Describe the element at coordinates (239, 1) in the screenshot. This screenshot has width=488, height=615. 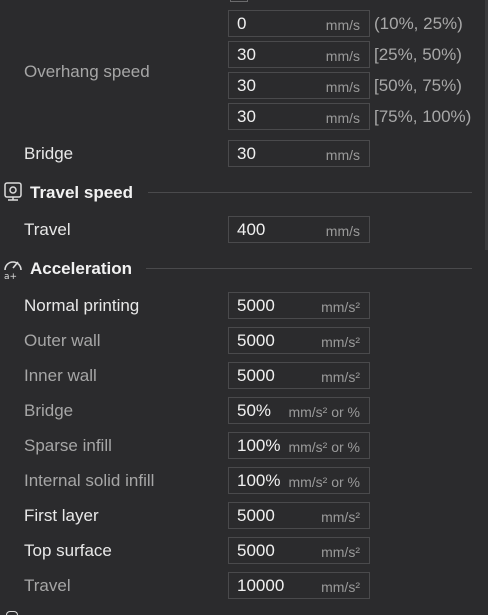
I see `partial-checkbox` at that location.